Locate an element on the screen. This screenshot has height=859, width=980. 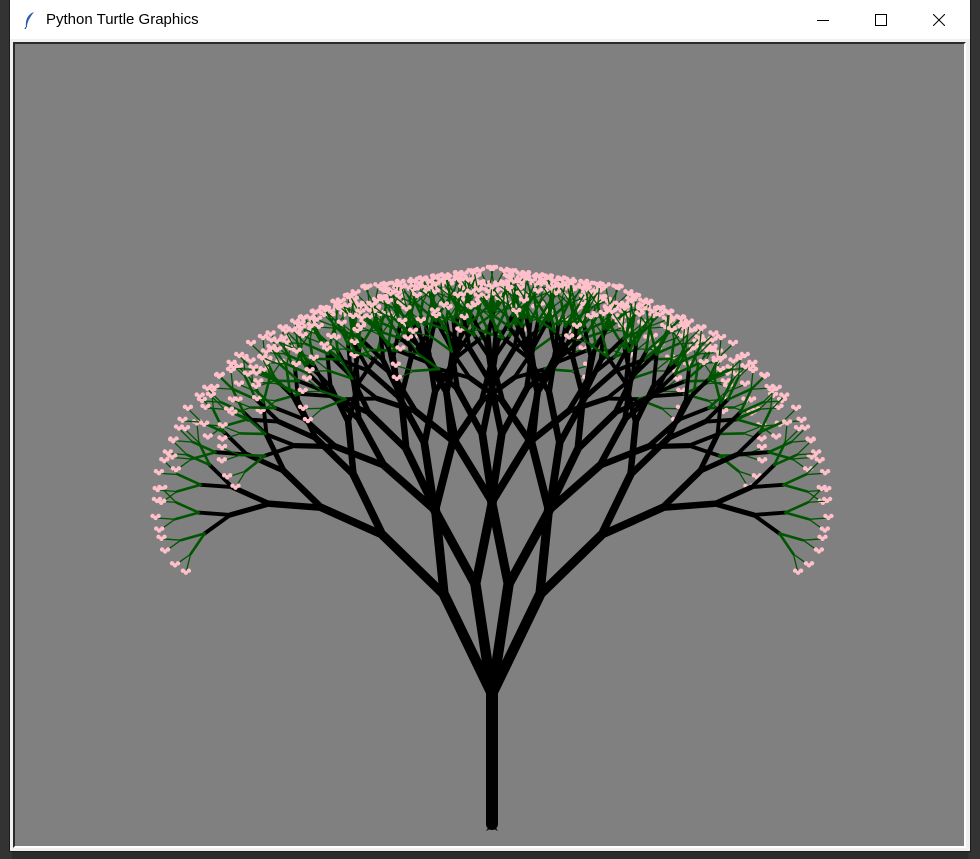
minimize-button is located at coordinates (823, 19).